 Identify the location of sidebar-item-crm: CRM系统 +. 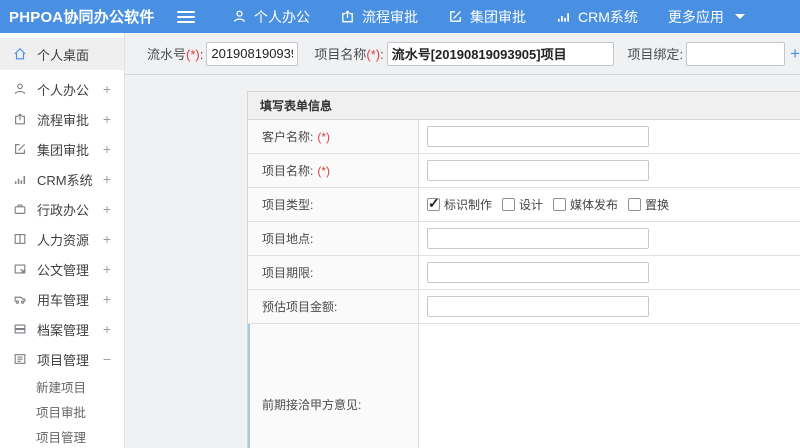
(62, 179).